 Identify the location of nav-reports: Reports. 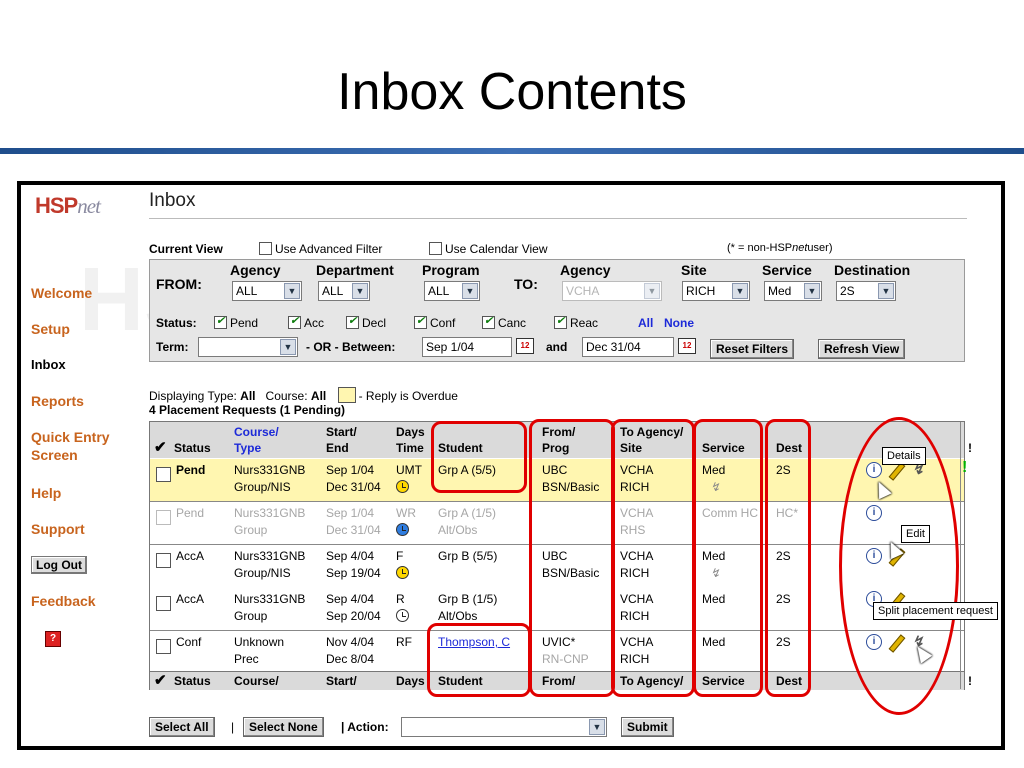
(57, 401).